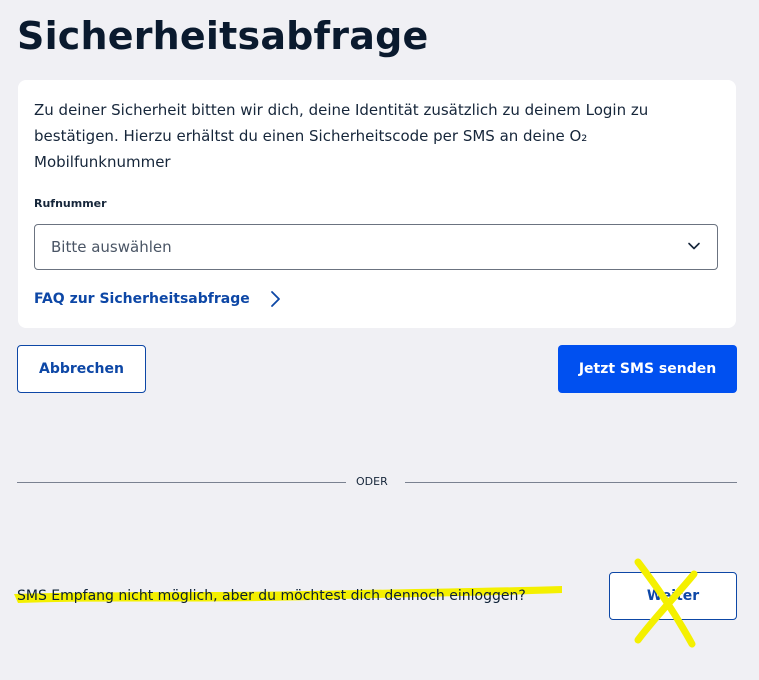 The image size is (759, 680). What do you see at coordinates (142, 299) in the screenshot?
I see `faq-link-label: FAQ zur Sicherheitsabfrage` at bounding box center [142, 299].